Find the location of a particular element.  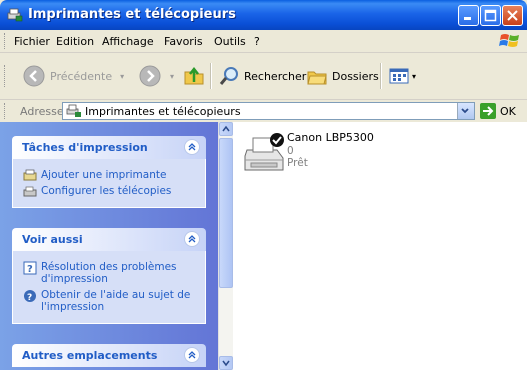

see-also-title: Voir aussi is located at coordinates (52, 239).